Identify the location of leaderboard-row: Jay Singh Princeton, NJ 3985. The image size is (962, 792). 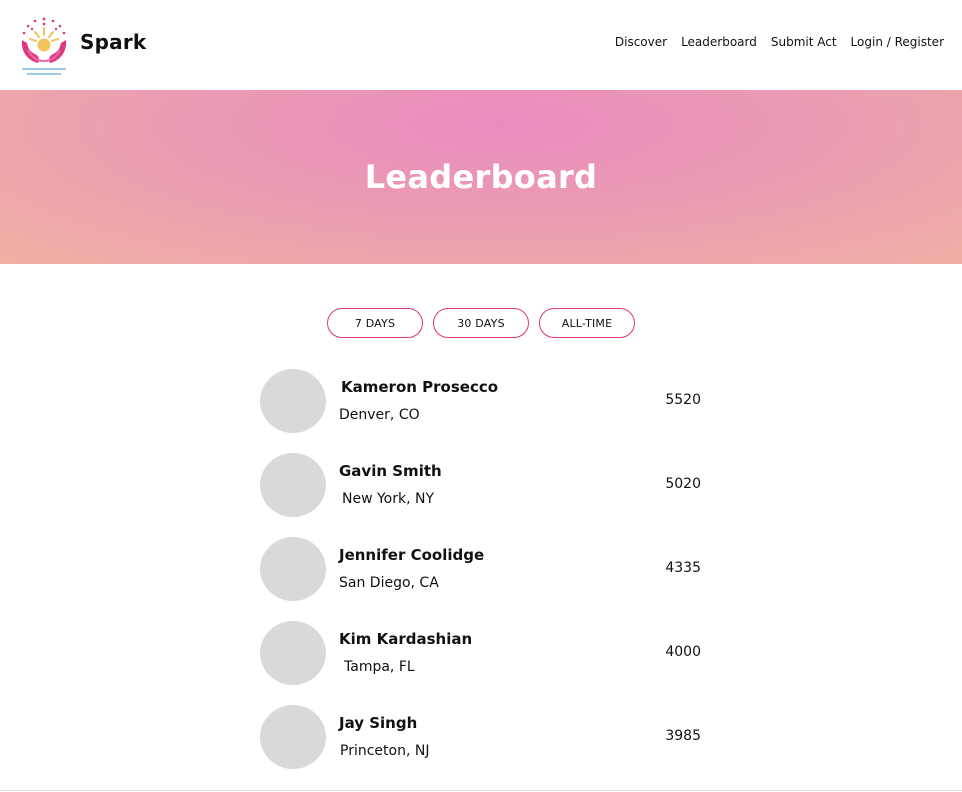
(484, 746).